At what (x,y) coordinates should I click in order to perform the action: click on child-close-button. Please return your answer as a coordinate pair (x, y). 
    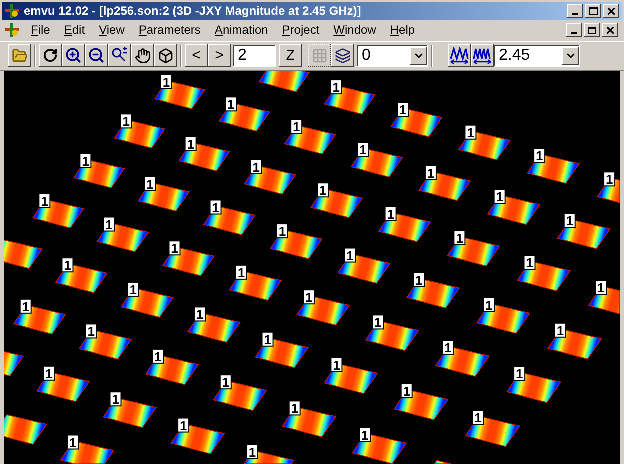
    Looking at the image, I should click on (610, 30).